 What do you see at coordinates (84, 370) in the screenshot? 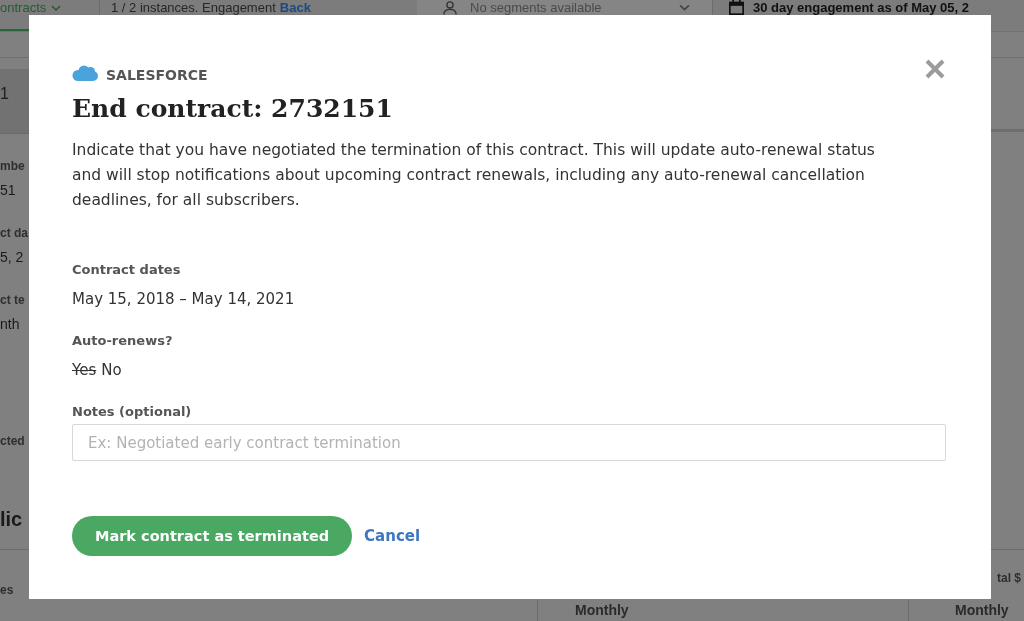
I see `option-text: Yes` at bounding box center [84, 370].